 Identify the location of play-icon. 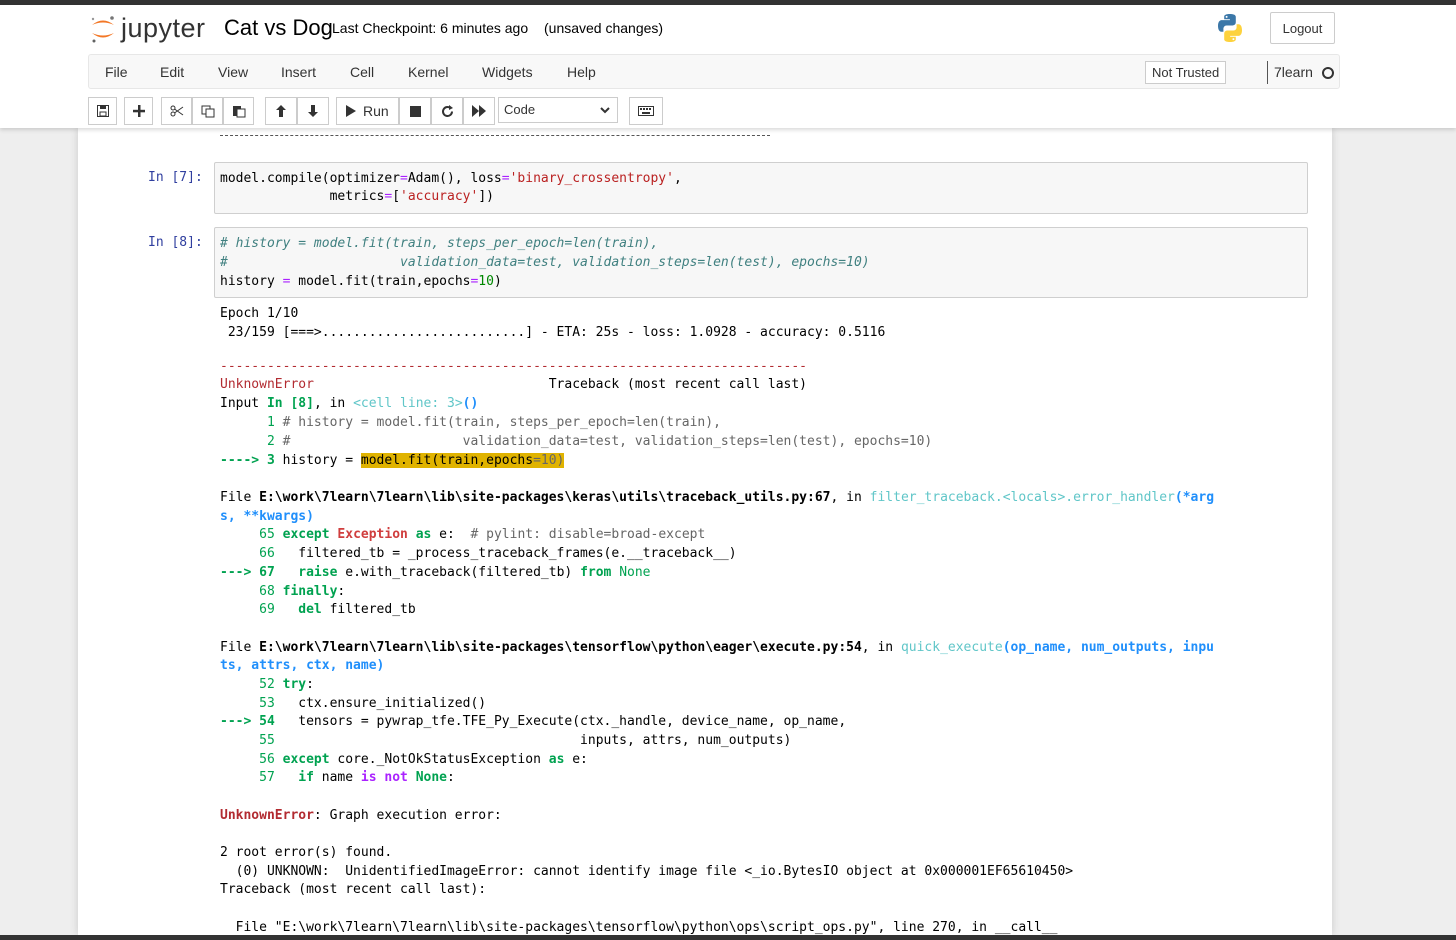
(351, 111).